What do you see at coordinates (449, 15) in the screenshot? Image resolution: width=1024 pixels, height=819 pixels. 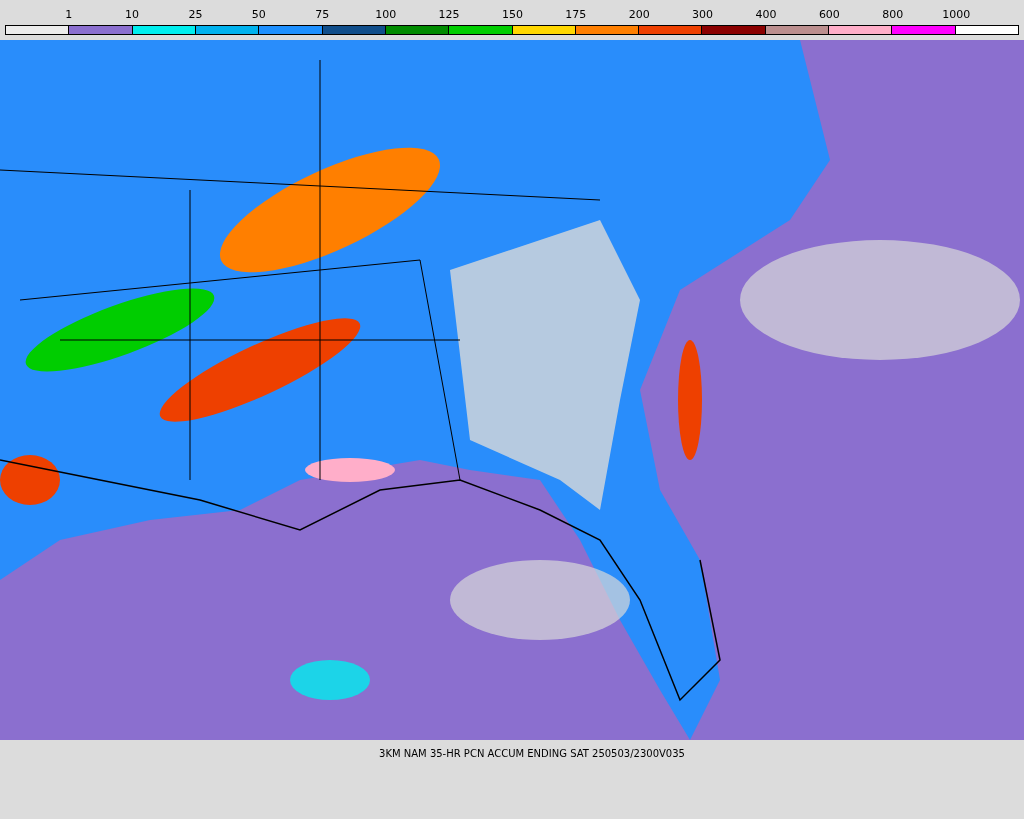 I see `legend-label: 125` at bounding box center [449, 15].